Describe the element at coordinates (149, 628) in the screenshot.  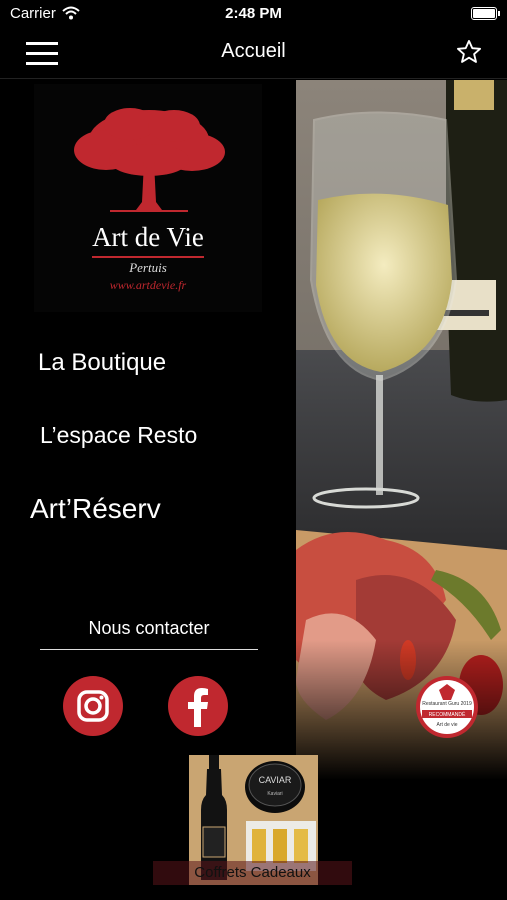
I see `contact-heading: Nous contacter` at that location.